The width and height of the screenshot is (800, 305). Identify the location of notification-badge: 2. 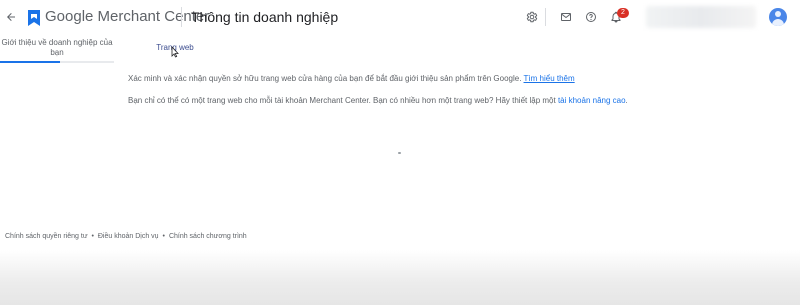
(623, 13).